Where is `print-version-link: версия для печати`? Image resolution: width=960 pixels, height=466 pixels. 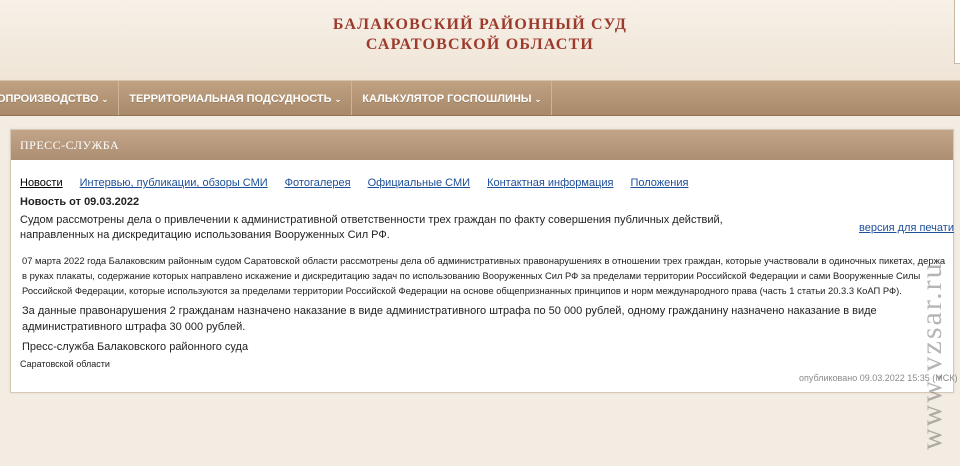 print-version-link: версия для печати is located at coordinates (906, 228).